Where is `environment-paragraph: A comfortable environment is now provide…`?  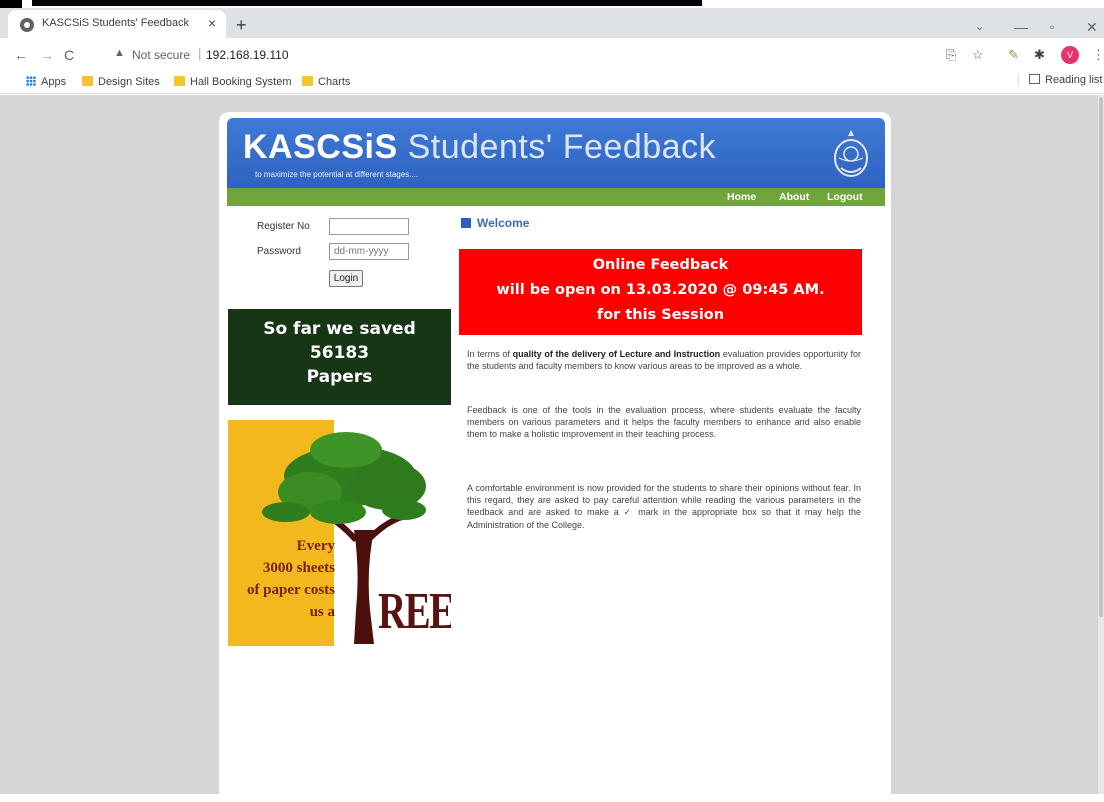 environment-paragraph: A comfortable environment is now provide… is located at coordinates (664, 506).